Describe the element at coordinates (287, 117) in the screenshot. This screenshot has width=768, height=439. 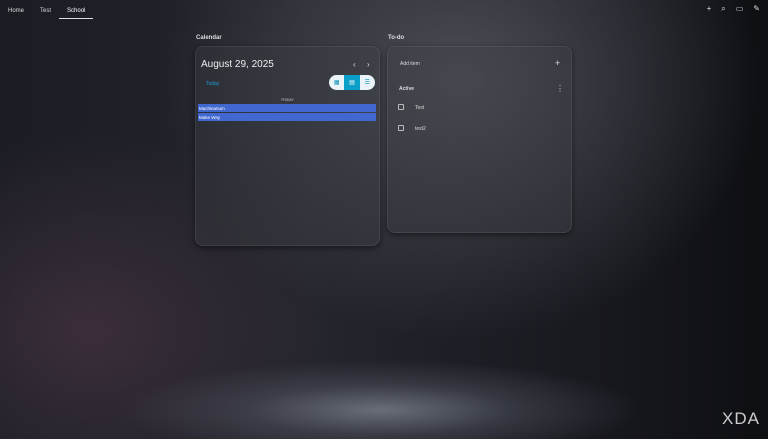
I see `event: Make Way` at that location.